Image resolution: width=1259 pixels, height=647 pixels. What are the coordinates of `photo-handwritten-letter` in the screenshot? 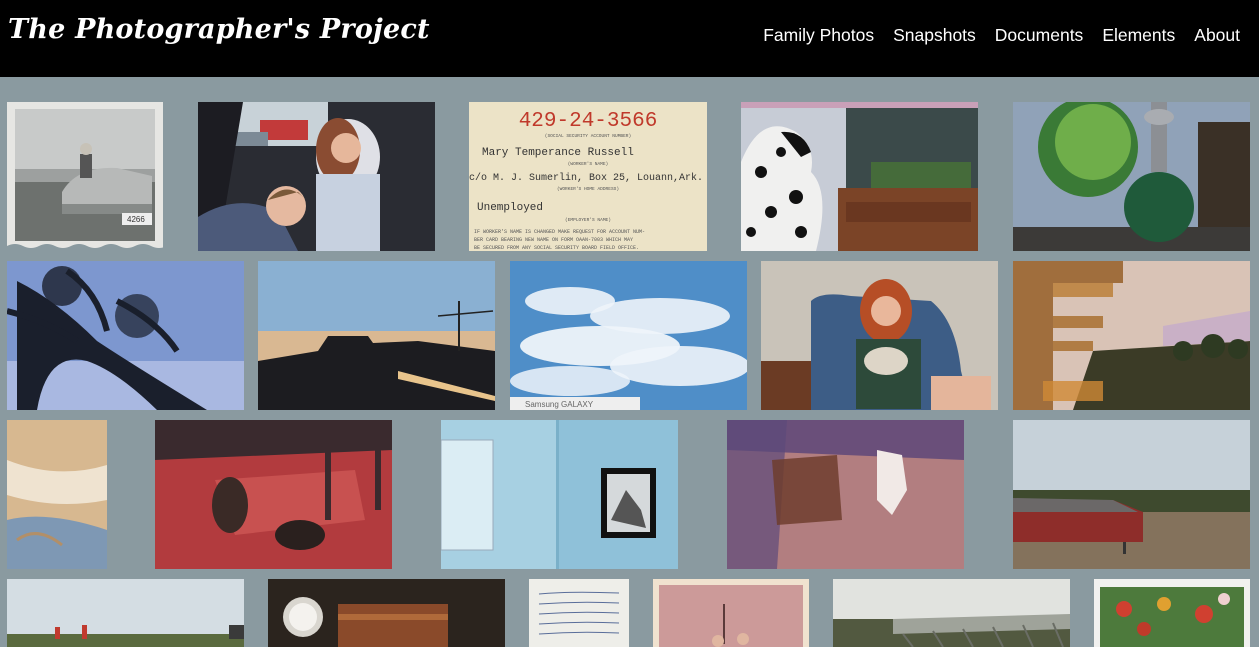 It's located at (579, 613).